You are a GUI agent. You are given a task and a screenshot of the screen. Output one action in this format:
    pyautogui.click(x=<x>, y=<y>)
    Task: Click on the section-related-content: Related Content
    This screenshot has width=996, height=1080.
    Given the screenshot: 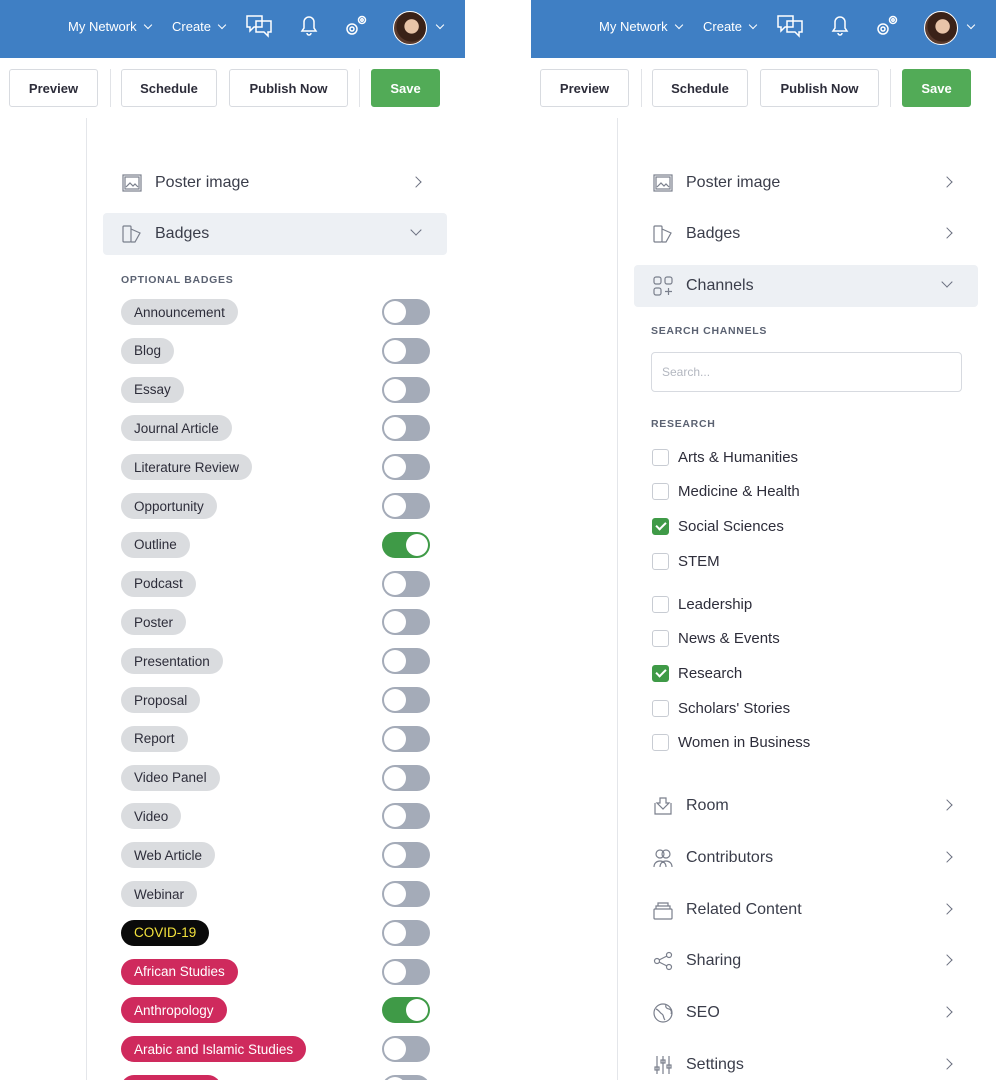 What is the action you would take?
    pyautogui.click(x=806, y=910)
    